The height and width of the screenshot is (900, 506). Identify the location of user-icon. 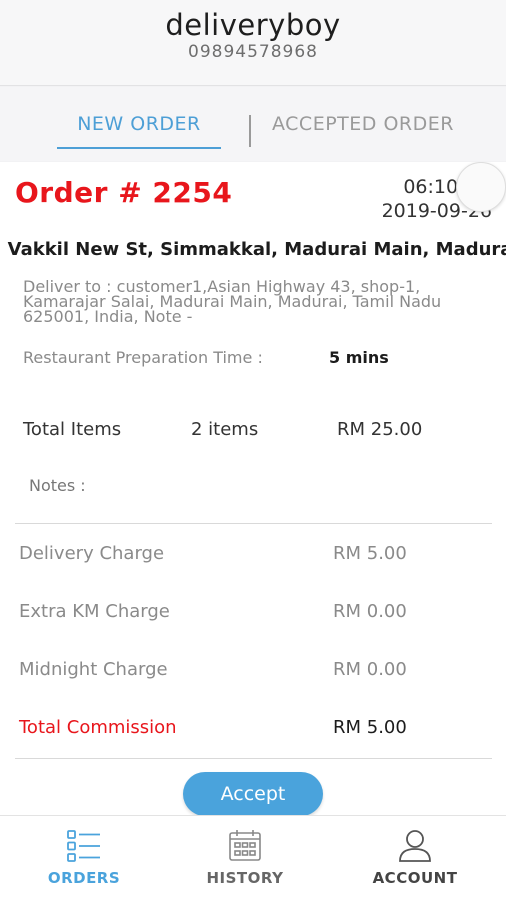
(415, 846).